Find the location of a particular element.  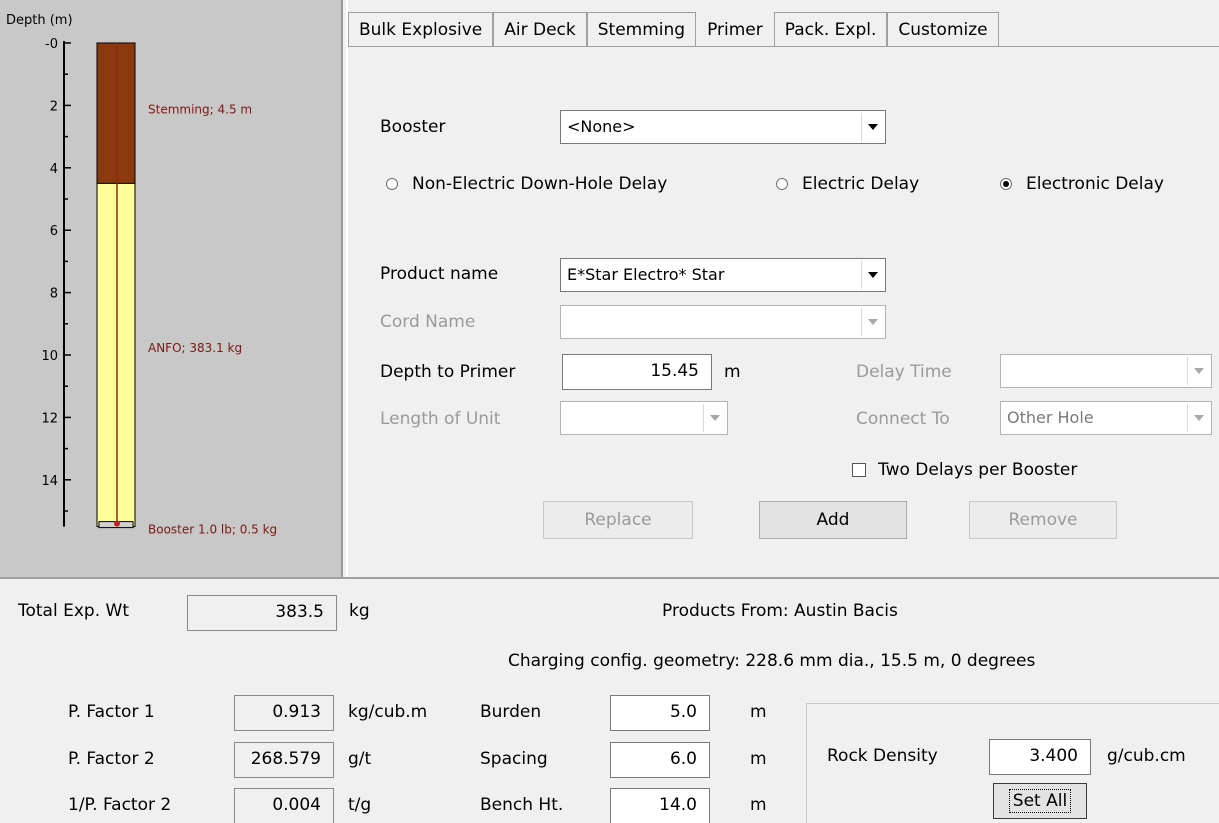

depth-to-primer-label: Depth to Primer is located at coordinates (448, 372).